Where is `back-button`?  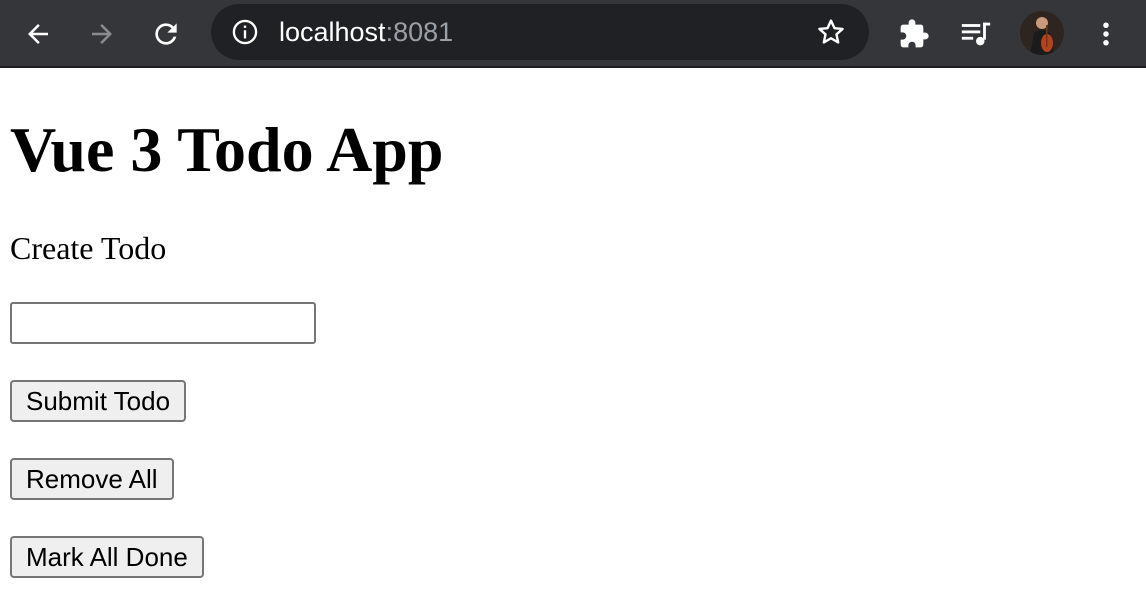
back-button is located at coordinates (38, 34).